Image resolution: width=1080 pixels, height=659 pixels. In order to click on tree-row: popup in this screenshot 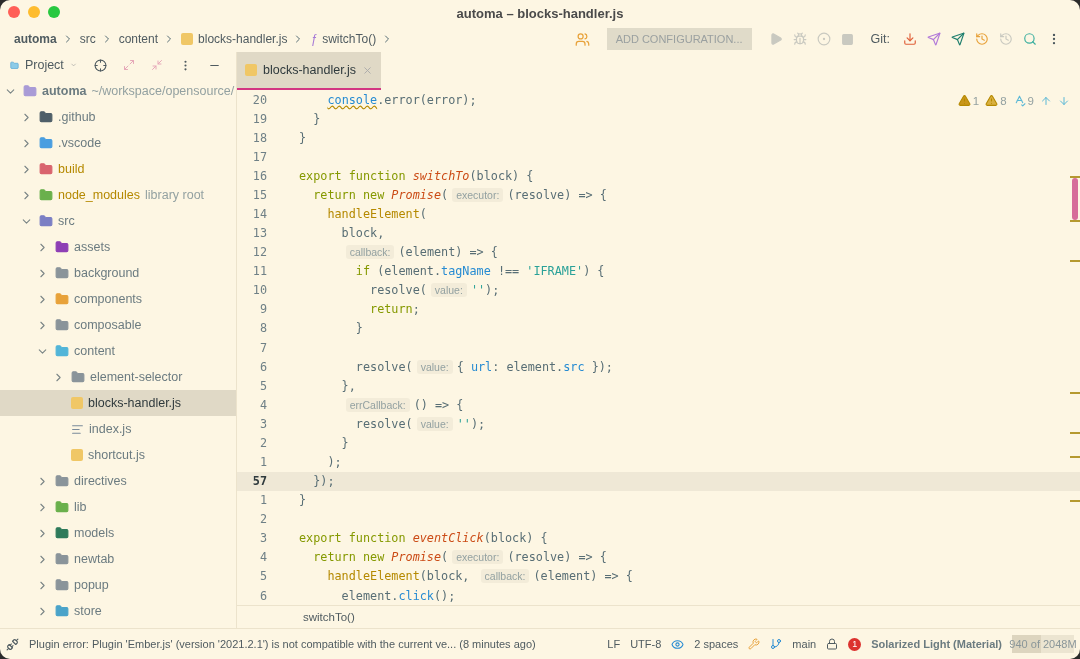, I will do `click(118, 585)`.